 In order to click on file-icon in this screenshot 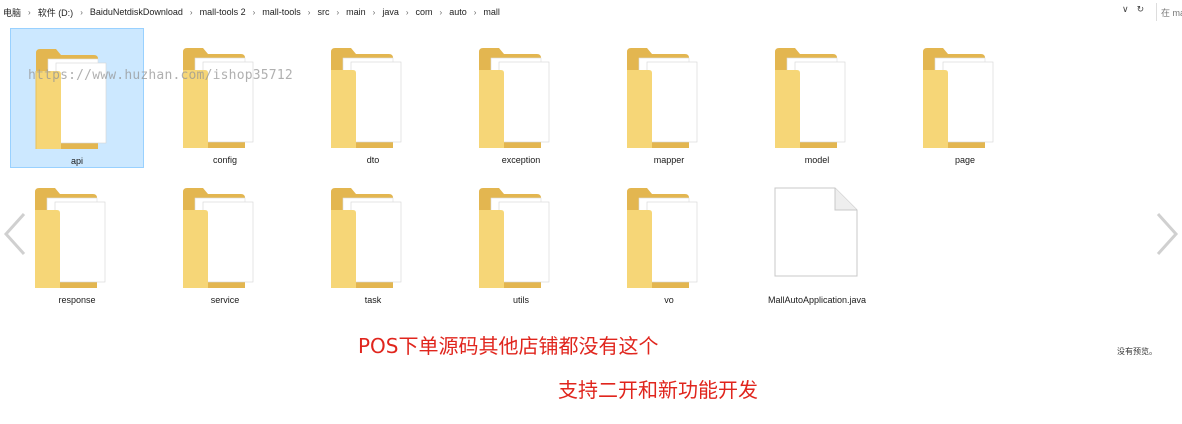, I will do `click(816, 232)`.